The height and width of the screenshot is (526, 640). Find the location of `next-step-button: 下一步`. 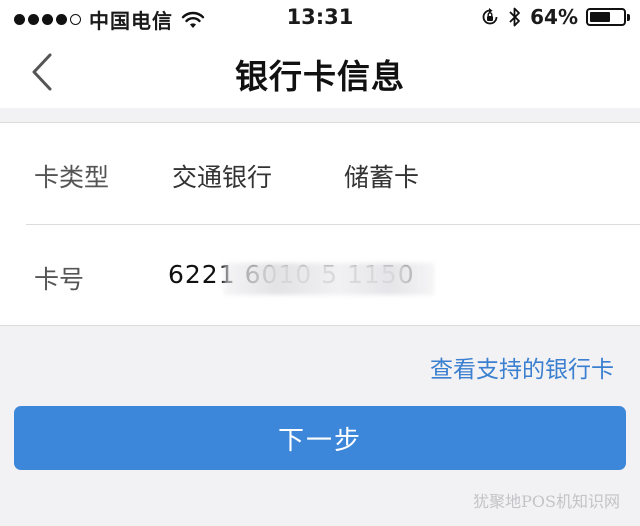

next-step-button: 下一步 is located at coordinates (320, 438).